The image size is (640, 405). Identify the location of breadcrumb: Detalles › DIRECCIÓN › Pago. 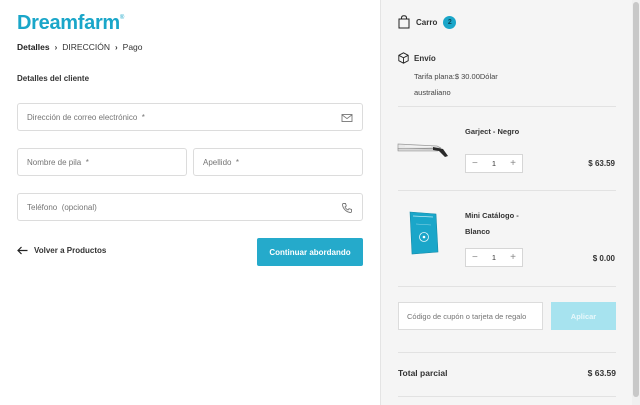
(80, 47).